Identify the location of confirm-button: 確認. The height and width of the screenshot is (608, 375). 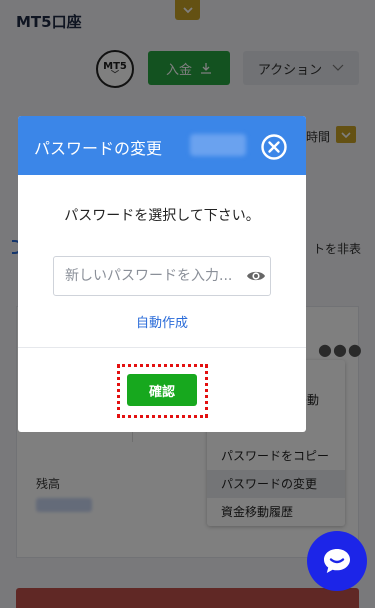
(162, 390).